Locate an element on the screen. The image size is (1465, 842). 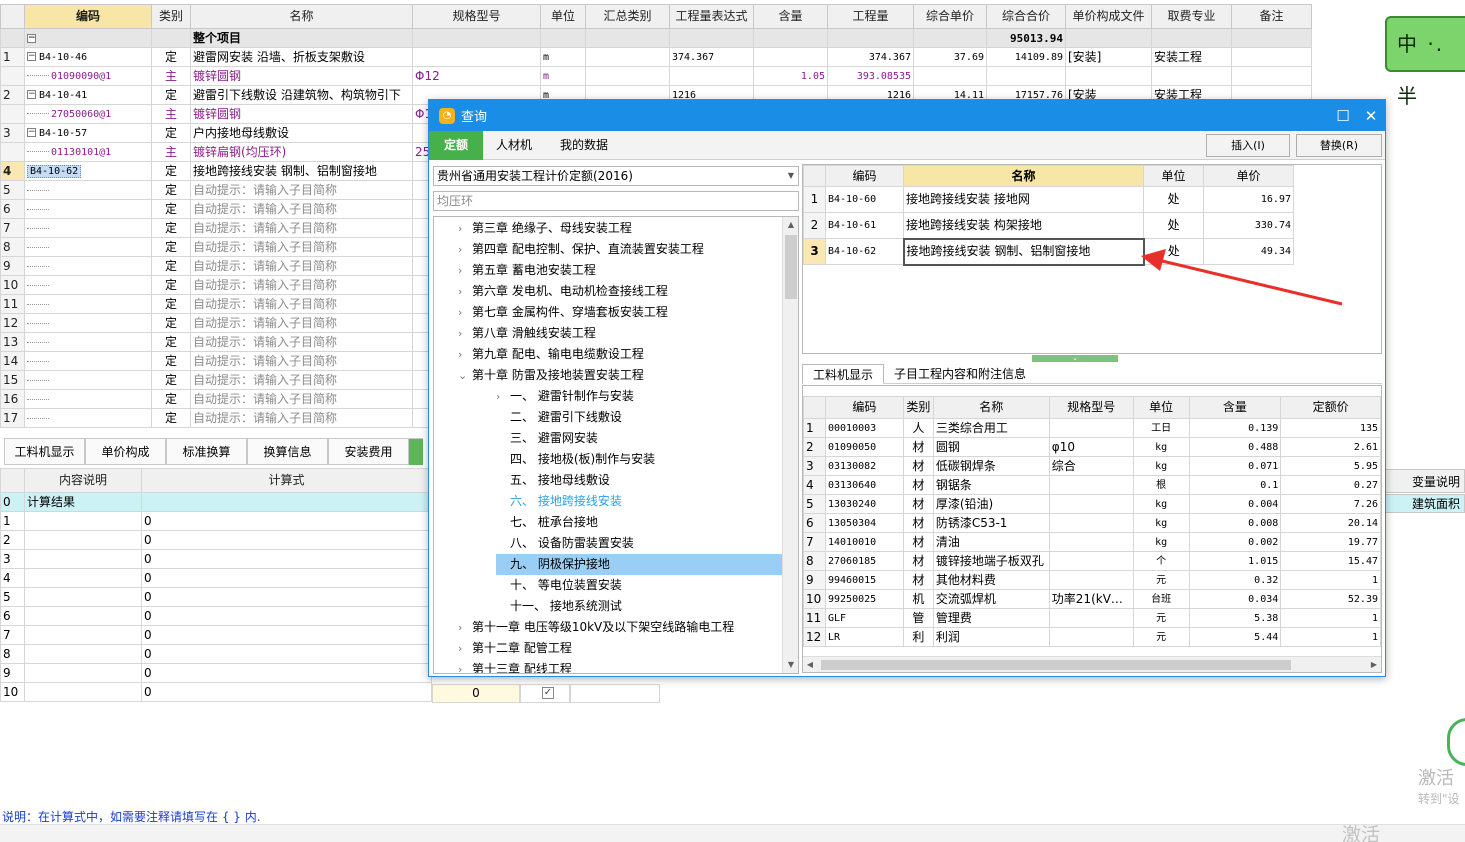
col-header: 单价 is located at coordinates (1248, 176).